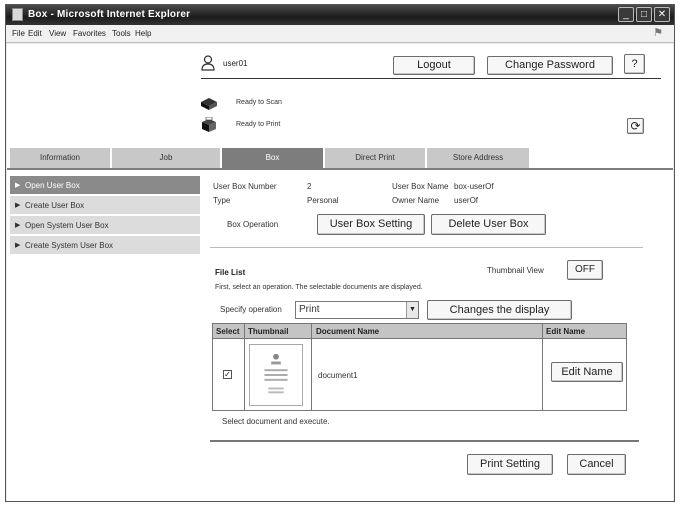 The height and width of the screenshot is (506, 681). I want to click on owner-name-label: Owner Name, so click(416, 200).